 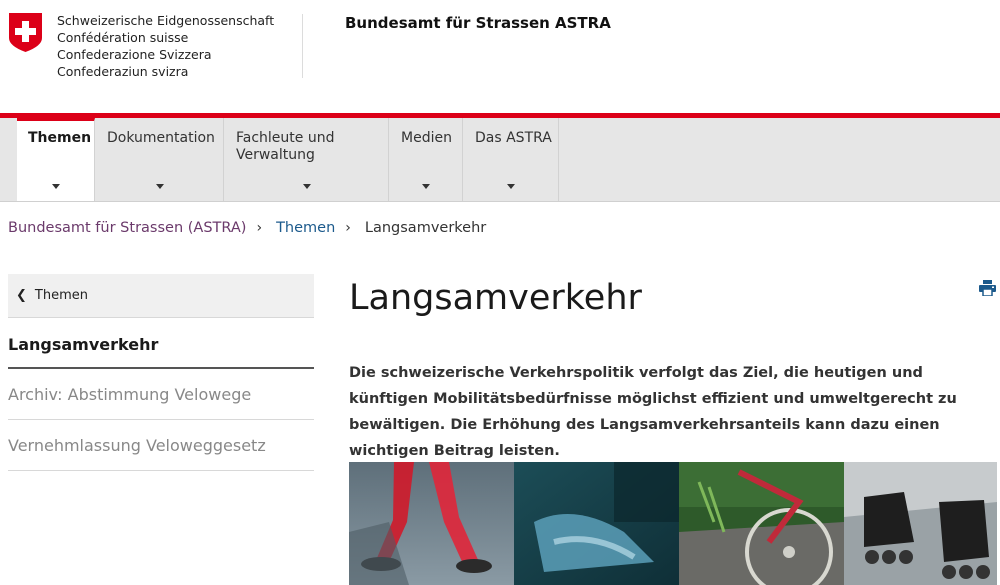 I want to click on nav-item-label: Das ASTRA, so click(x=513, y=138).